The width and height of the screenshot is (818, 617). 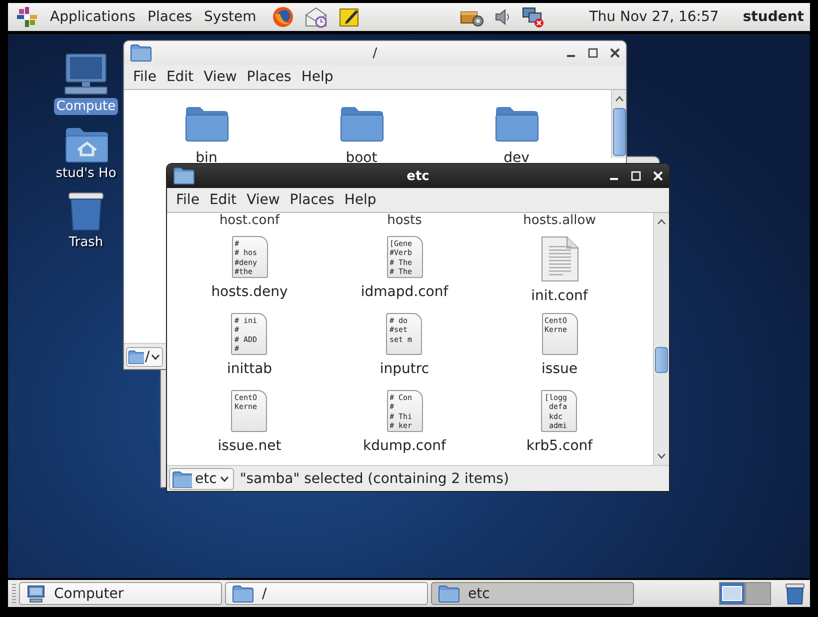 I want to click on panel-menu: Applications, so click(x=93, y=17).